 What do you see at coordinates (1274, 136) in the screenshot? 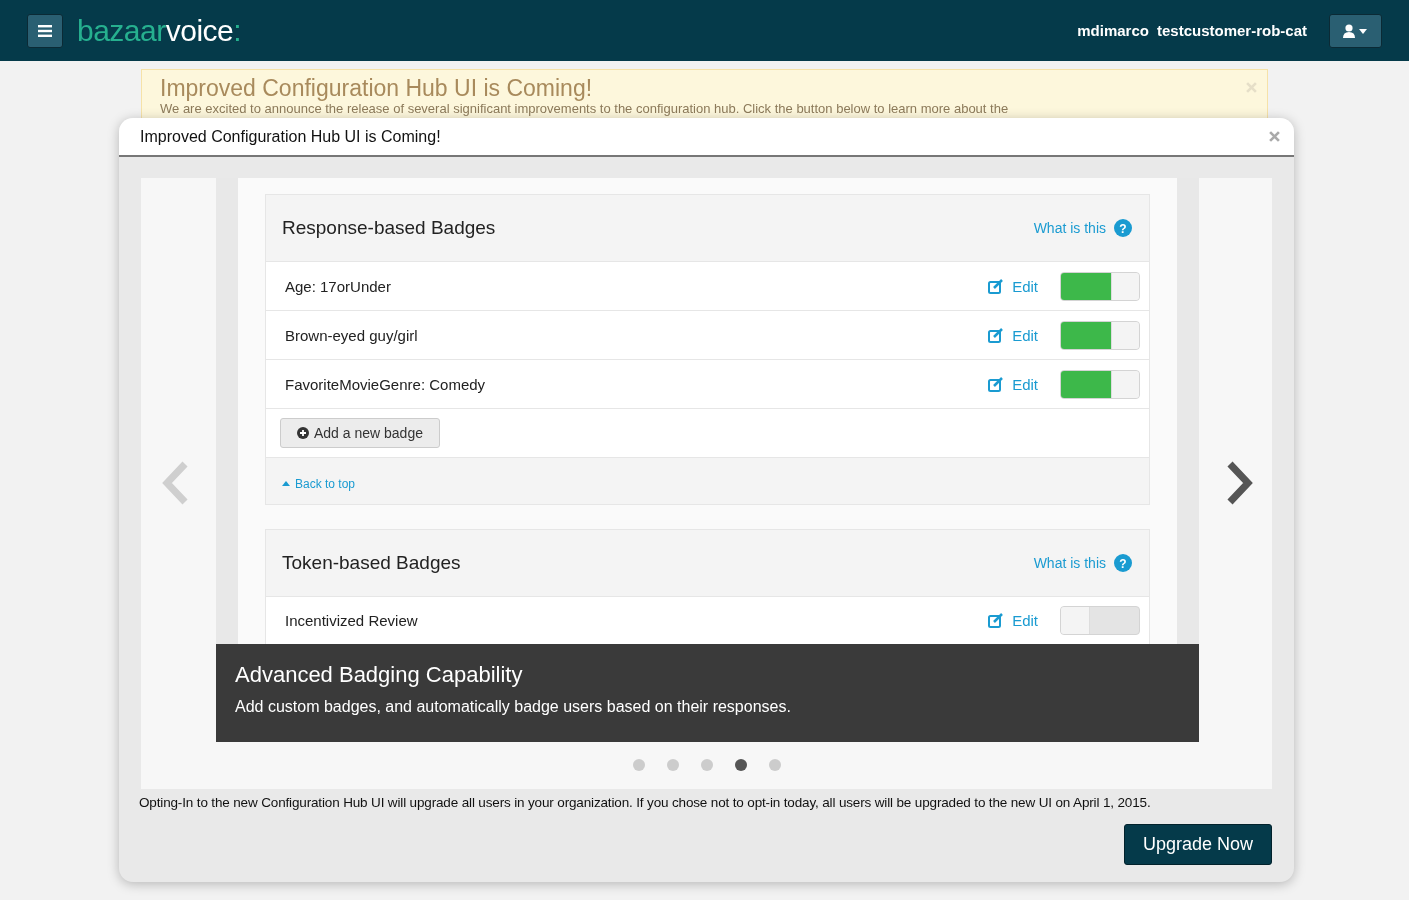
I see `close-icon` at bounding box center [1274, 136].